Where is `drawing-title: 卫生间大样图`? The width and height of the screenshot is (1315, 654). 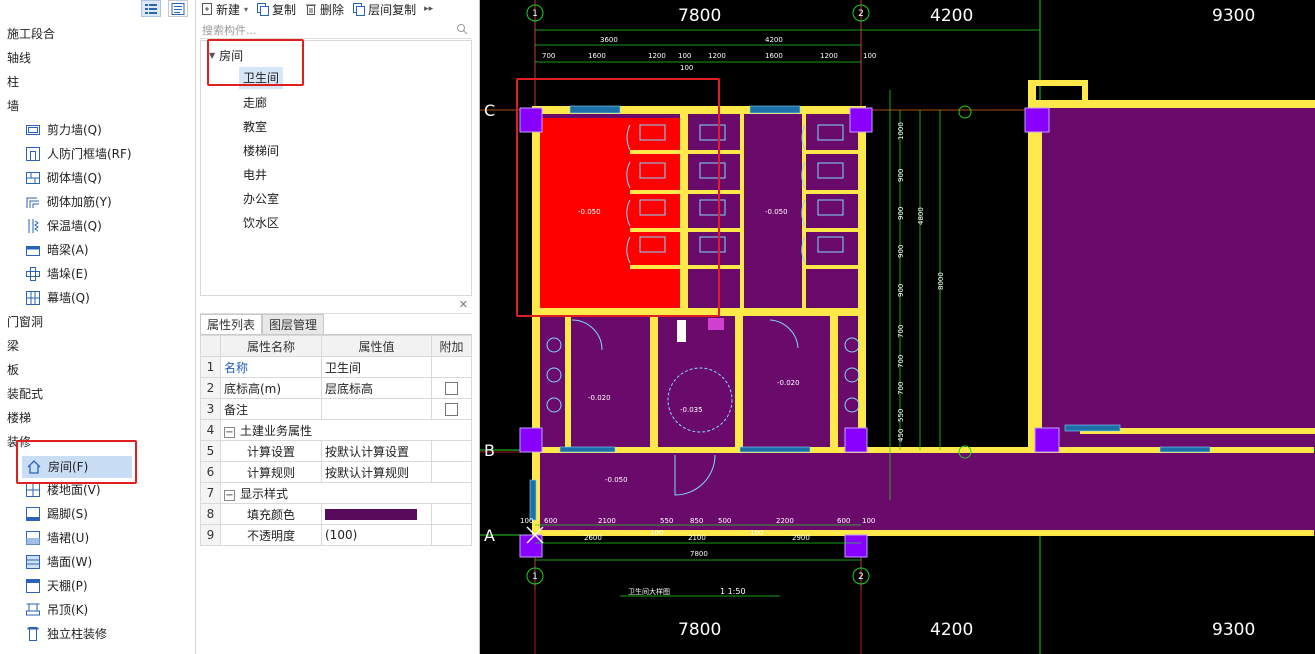 drawing-title: 卫生间大样图 is located at coordinates (649, 591).